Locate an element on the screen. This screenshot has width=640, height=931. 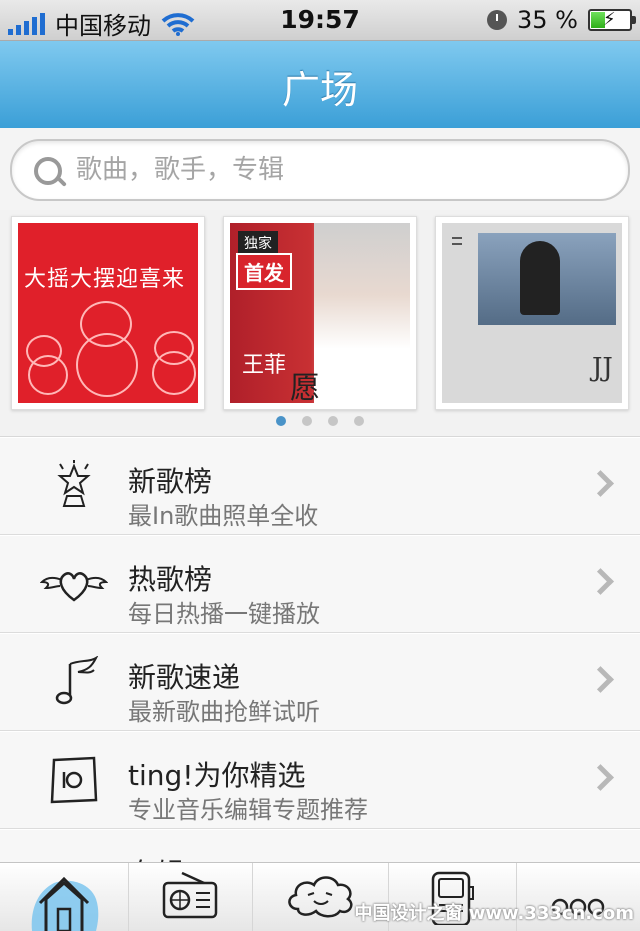
cloud-icon is located at coordinates (320, 897).